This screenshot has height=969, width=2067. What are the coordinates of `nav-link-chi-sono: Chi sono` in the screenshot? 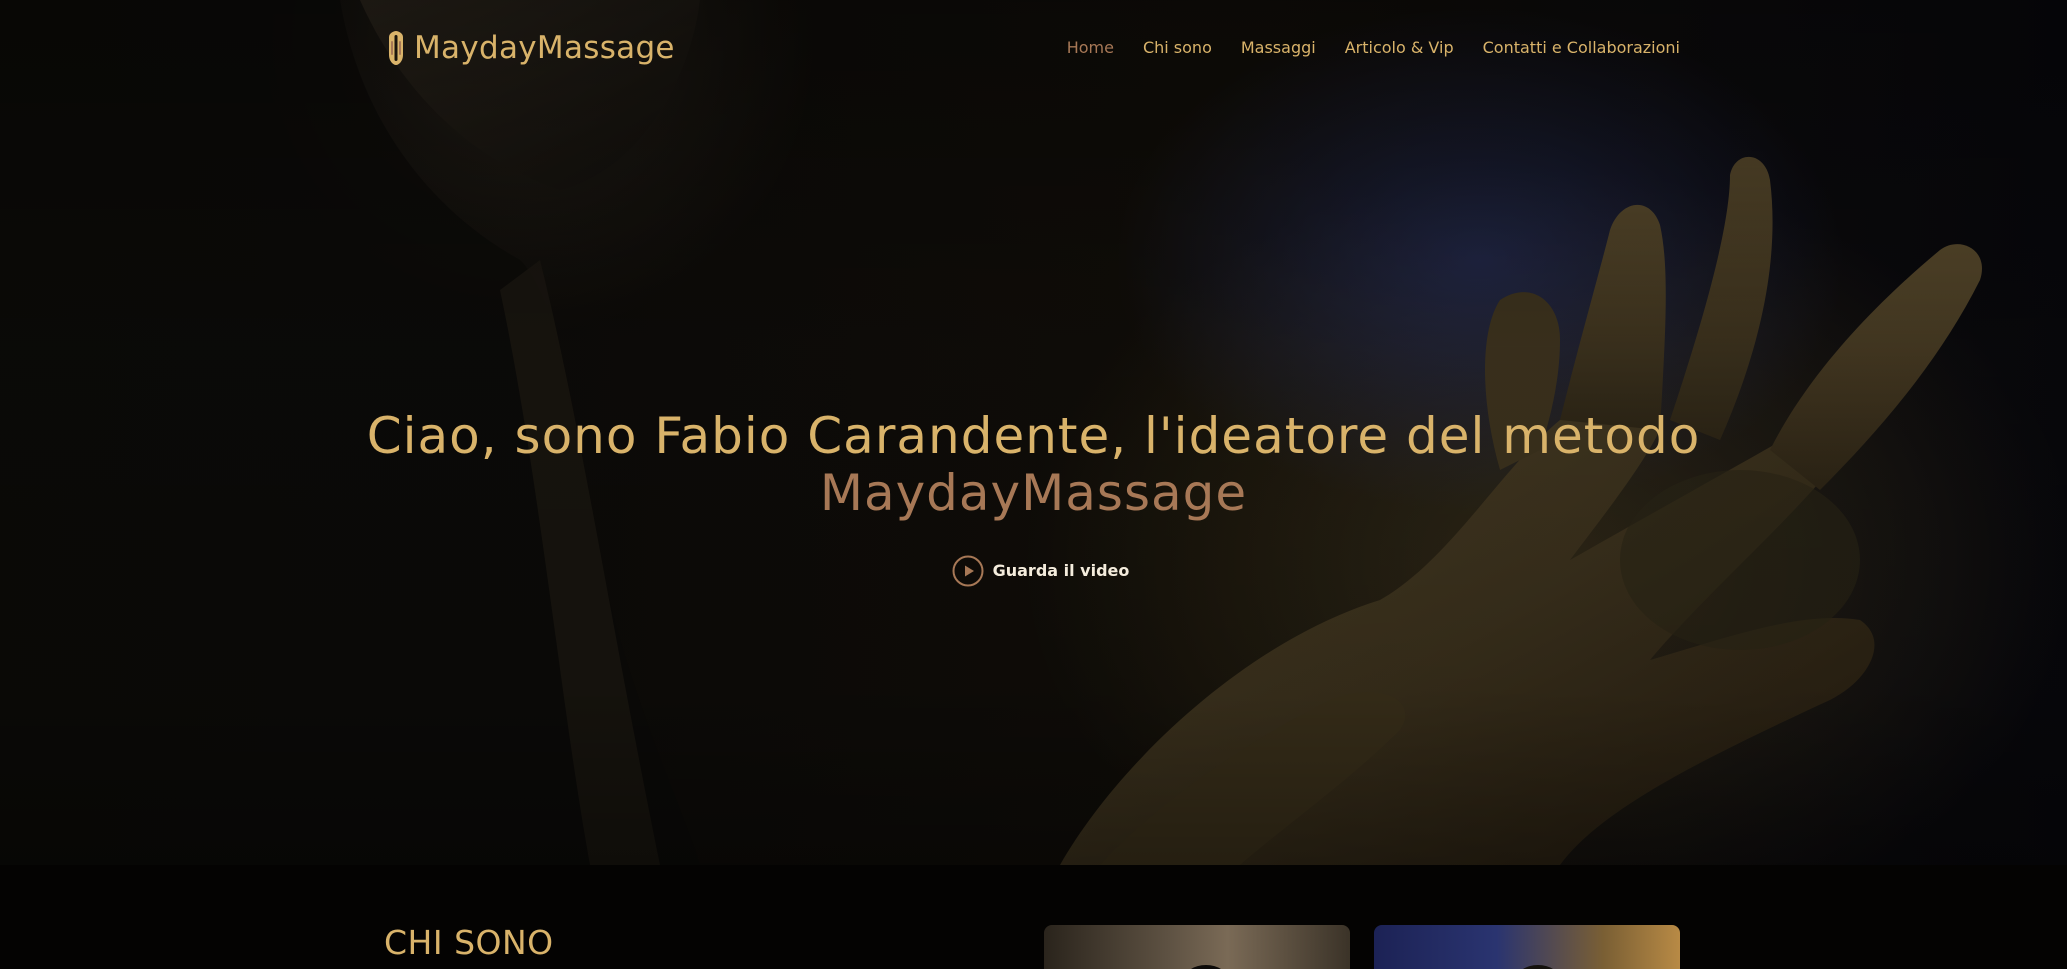 It's located at (1177, 47).